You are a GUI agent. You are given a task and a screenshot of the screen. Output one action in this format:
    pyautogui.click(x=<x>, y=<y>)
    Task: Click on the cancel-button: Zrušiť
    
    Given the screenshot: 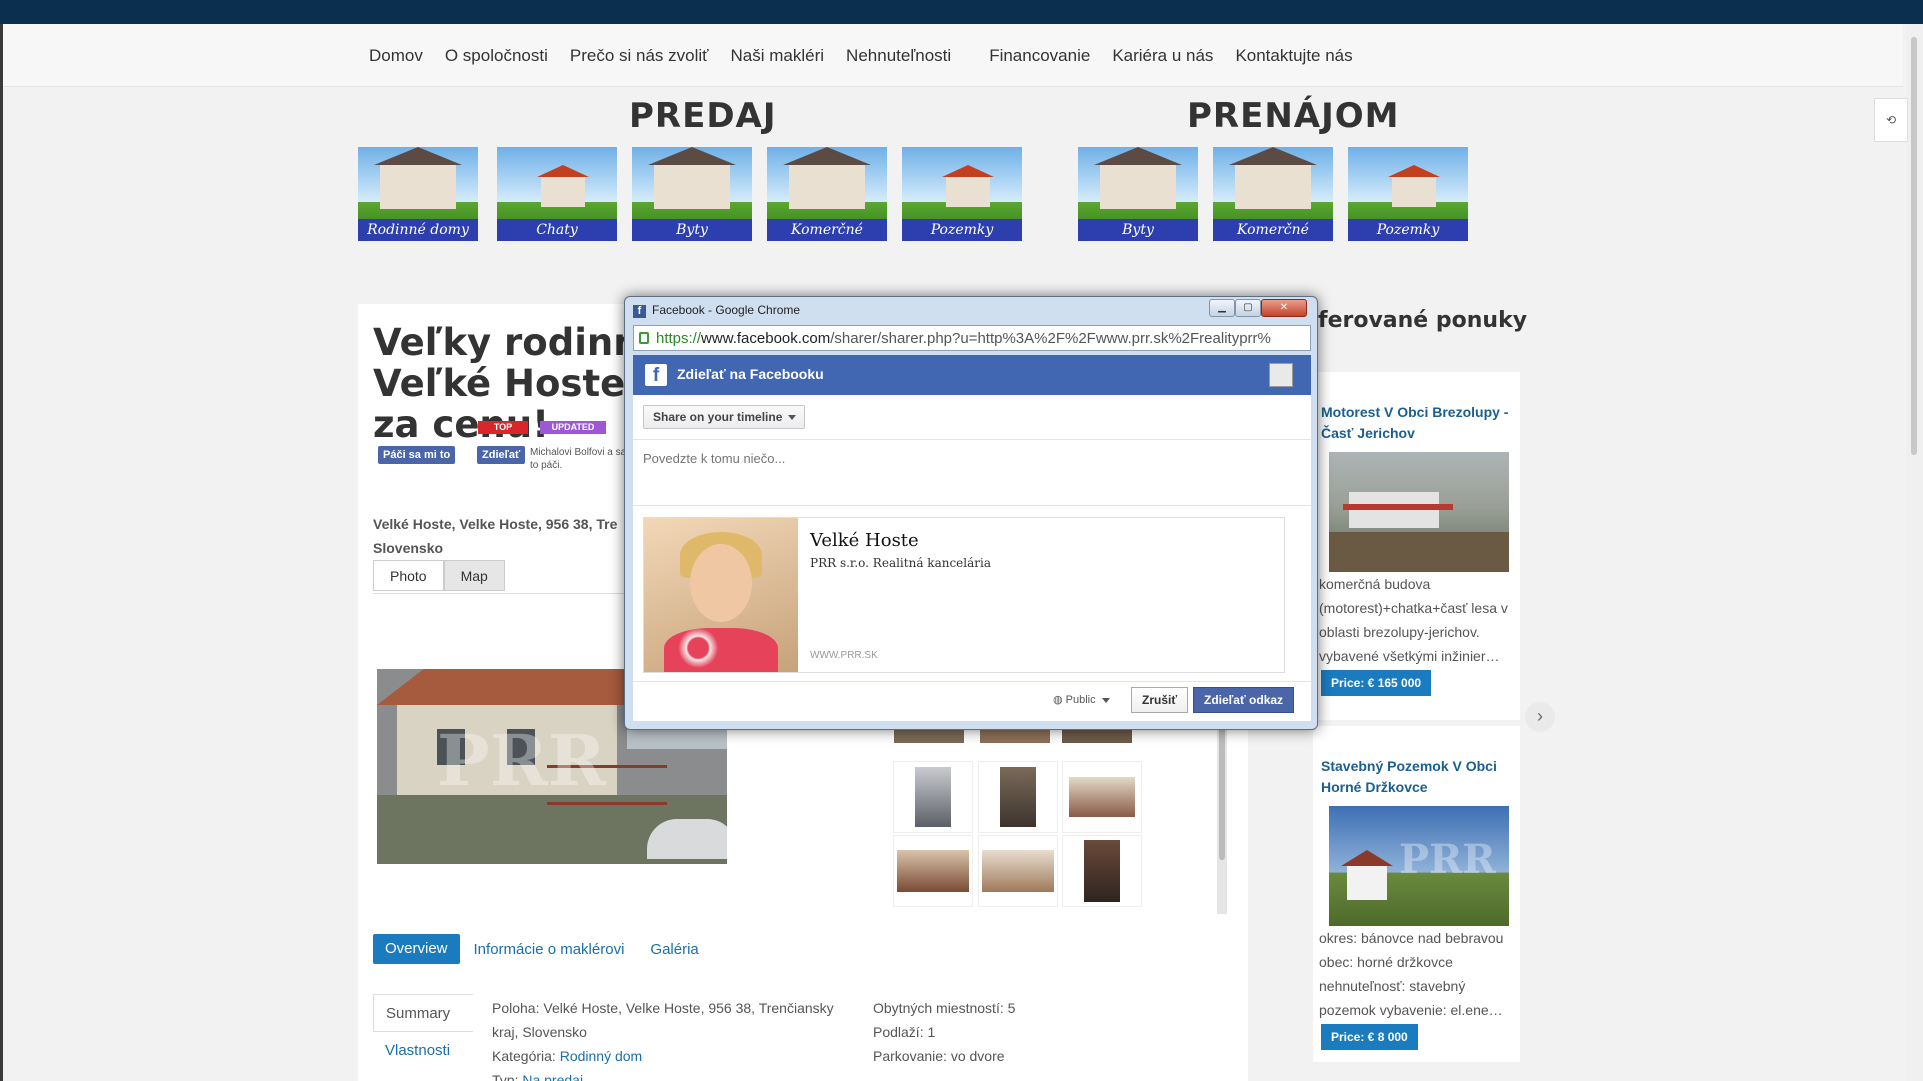 What is the action you would take?
    pyautogui.click(x=1160, y=700)
    